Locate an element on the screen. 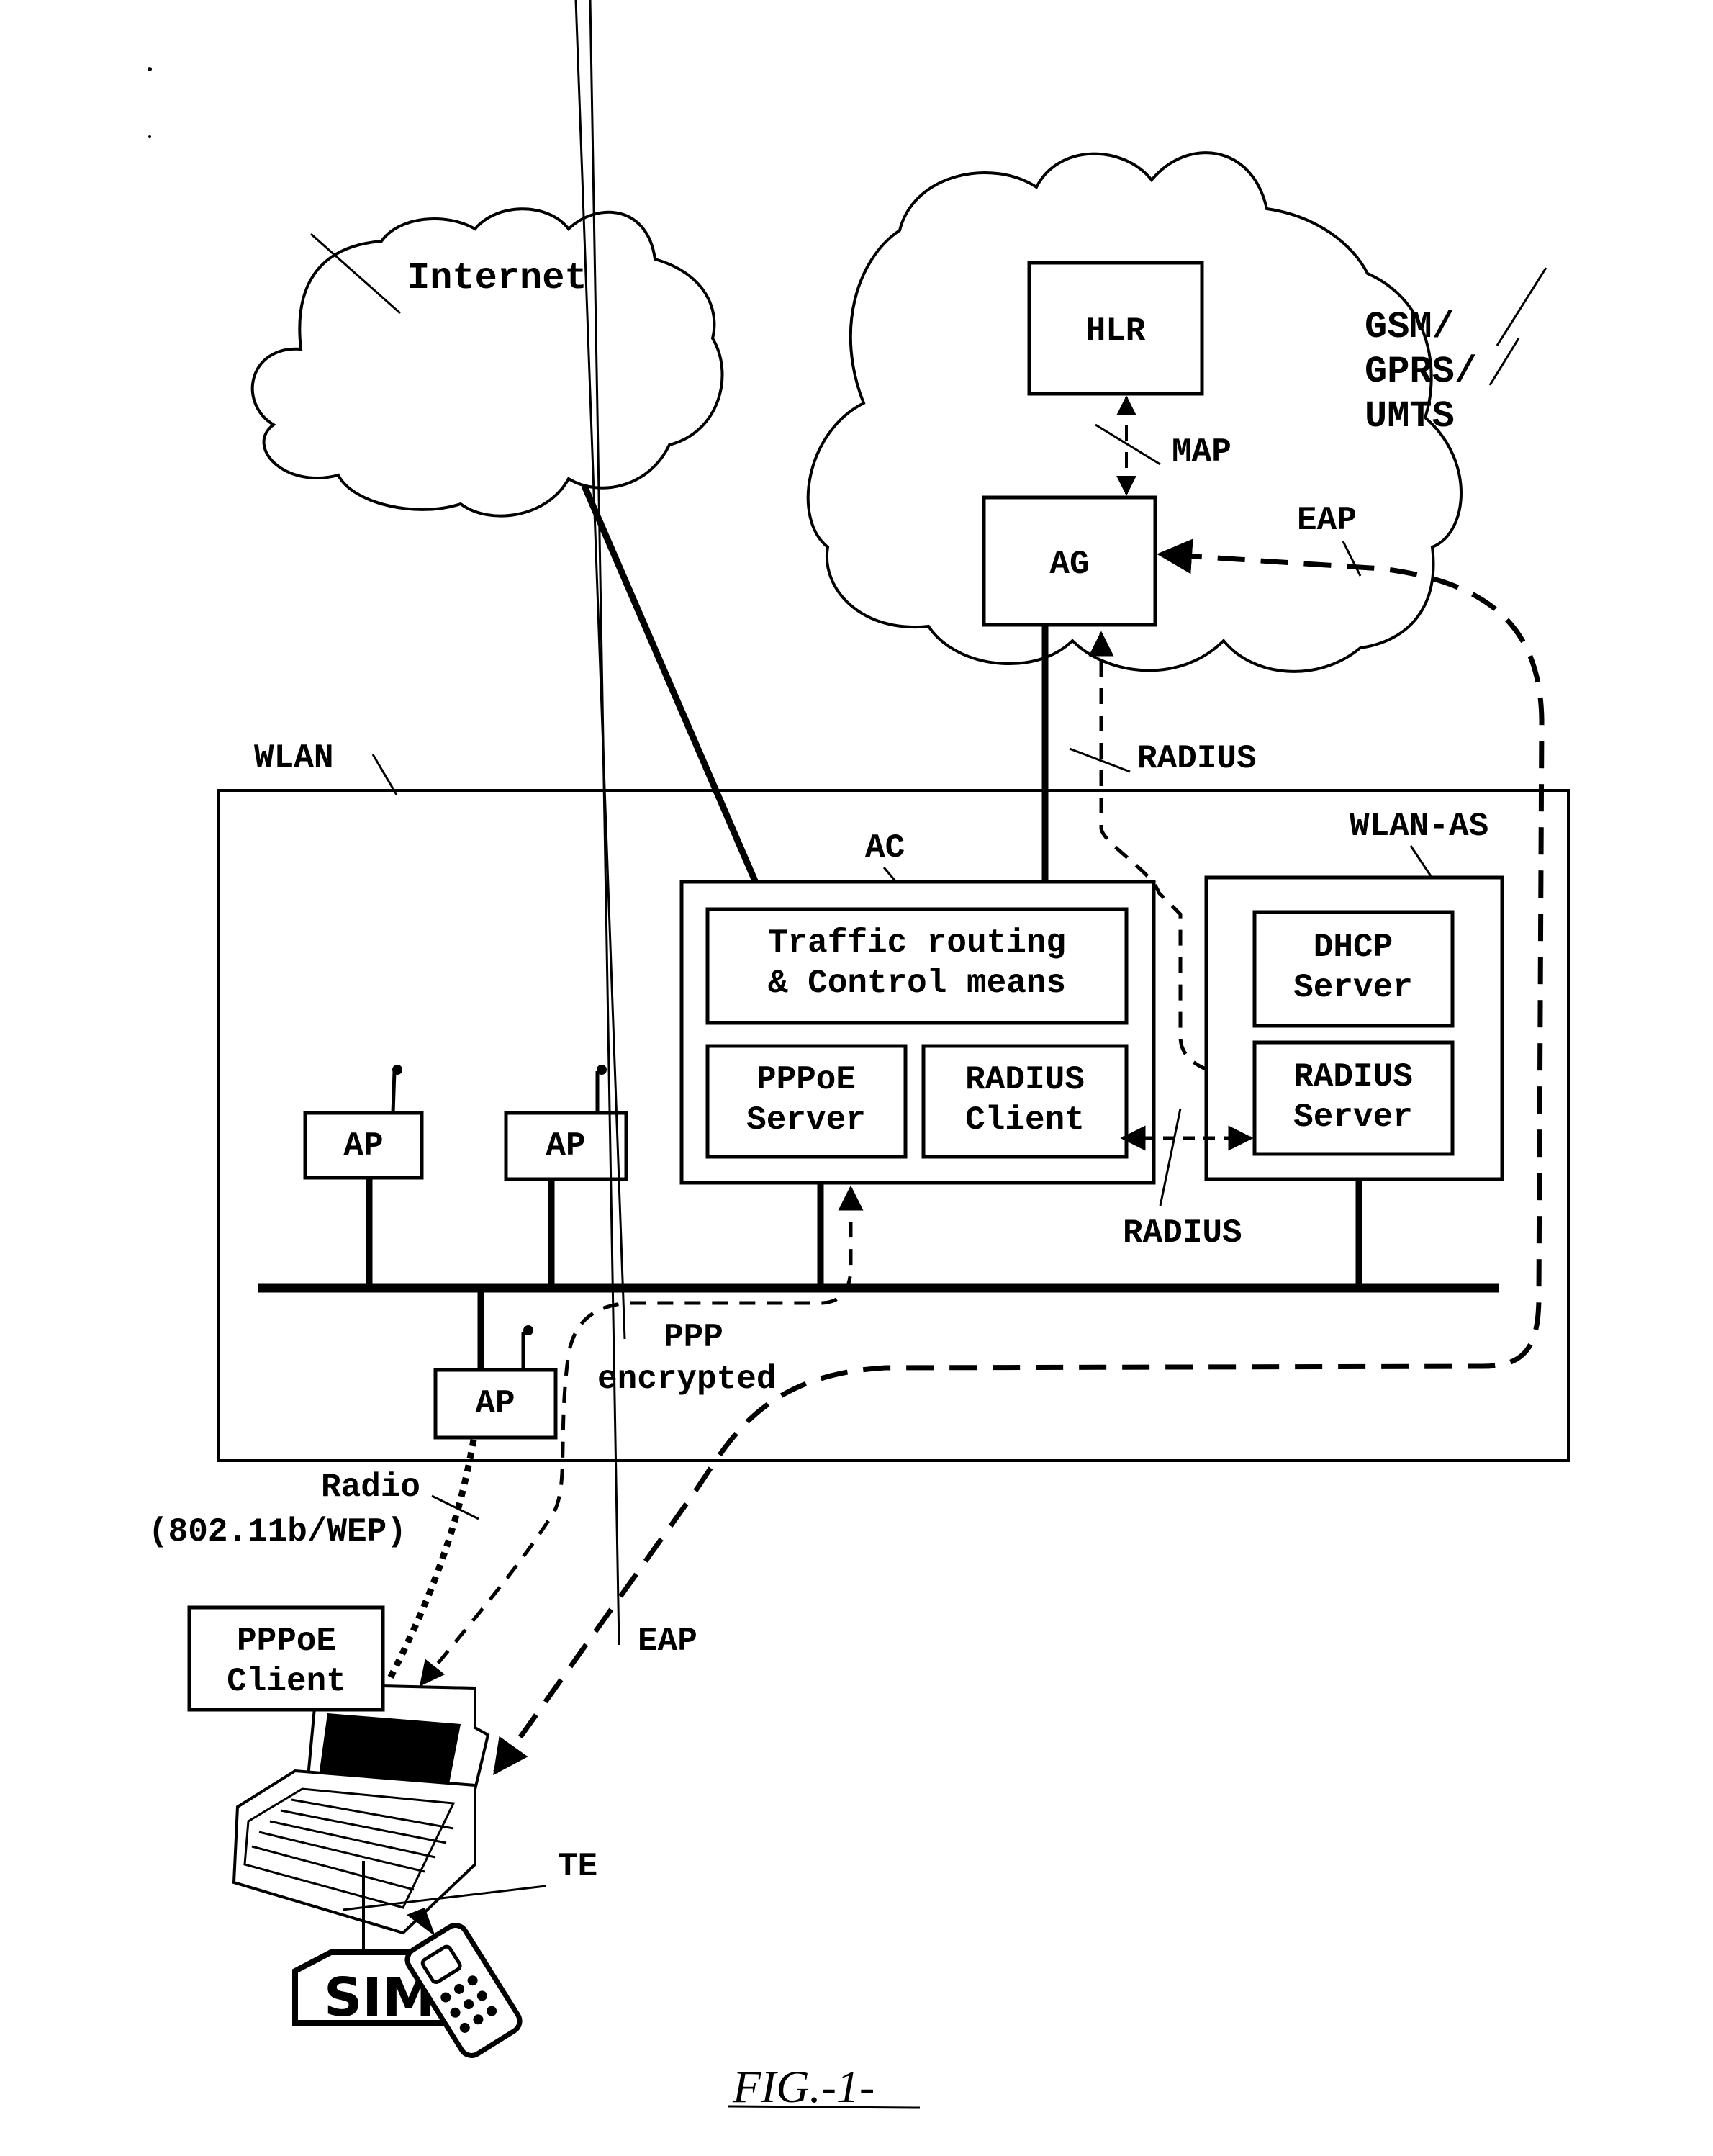  hlr-label: HLR is located at coordinates (1116, 331).